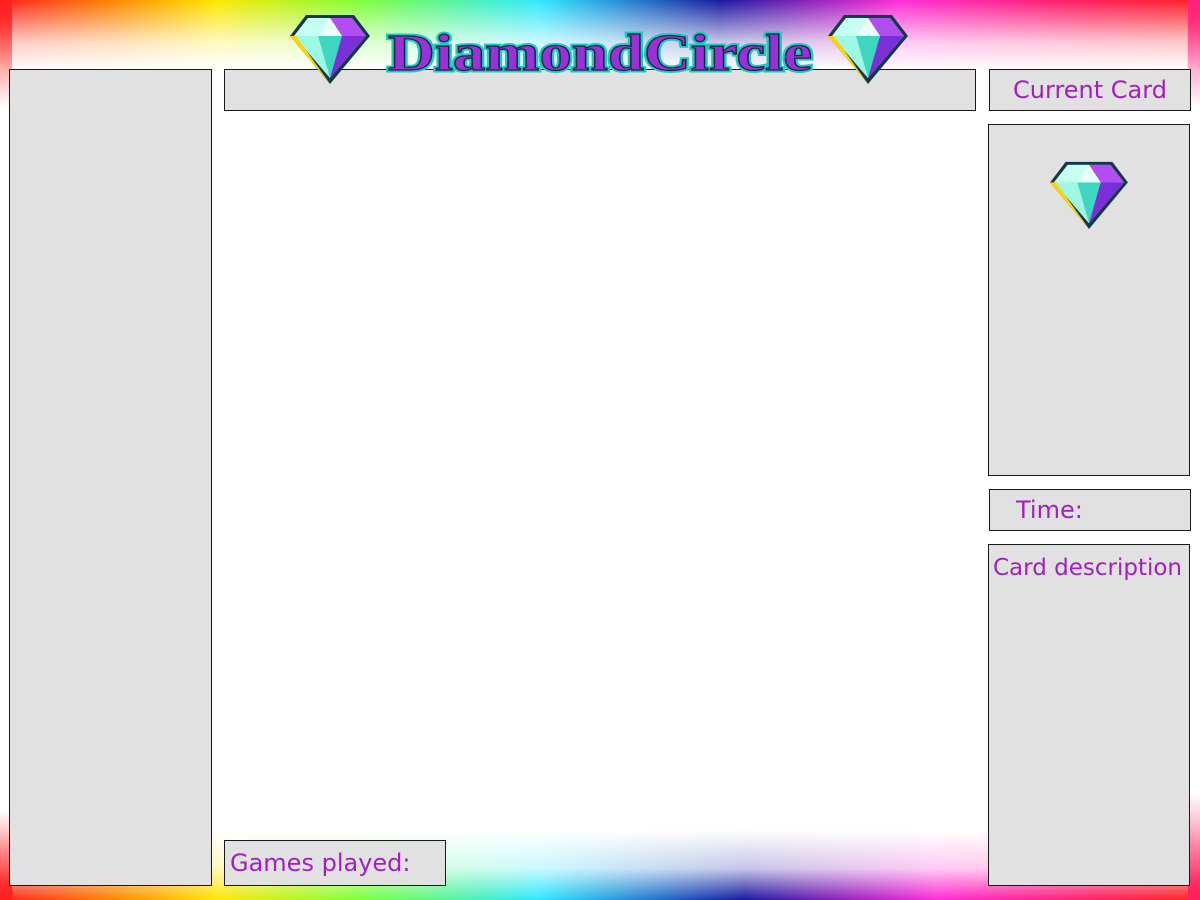 The image size is (1200, 900). What do you see at coordinates (1049, 510) in the screenshot?
I see `time-label: Time:` at bounding box center [1049, 510].